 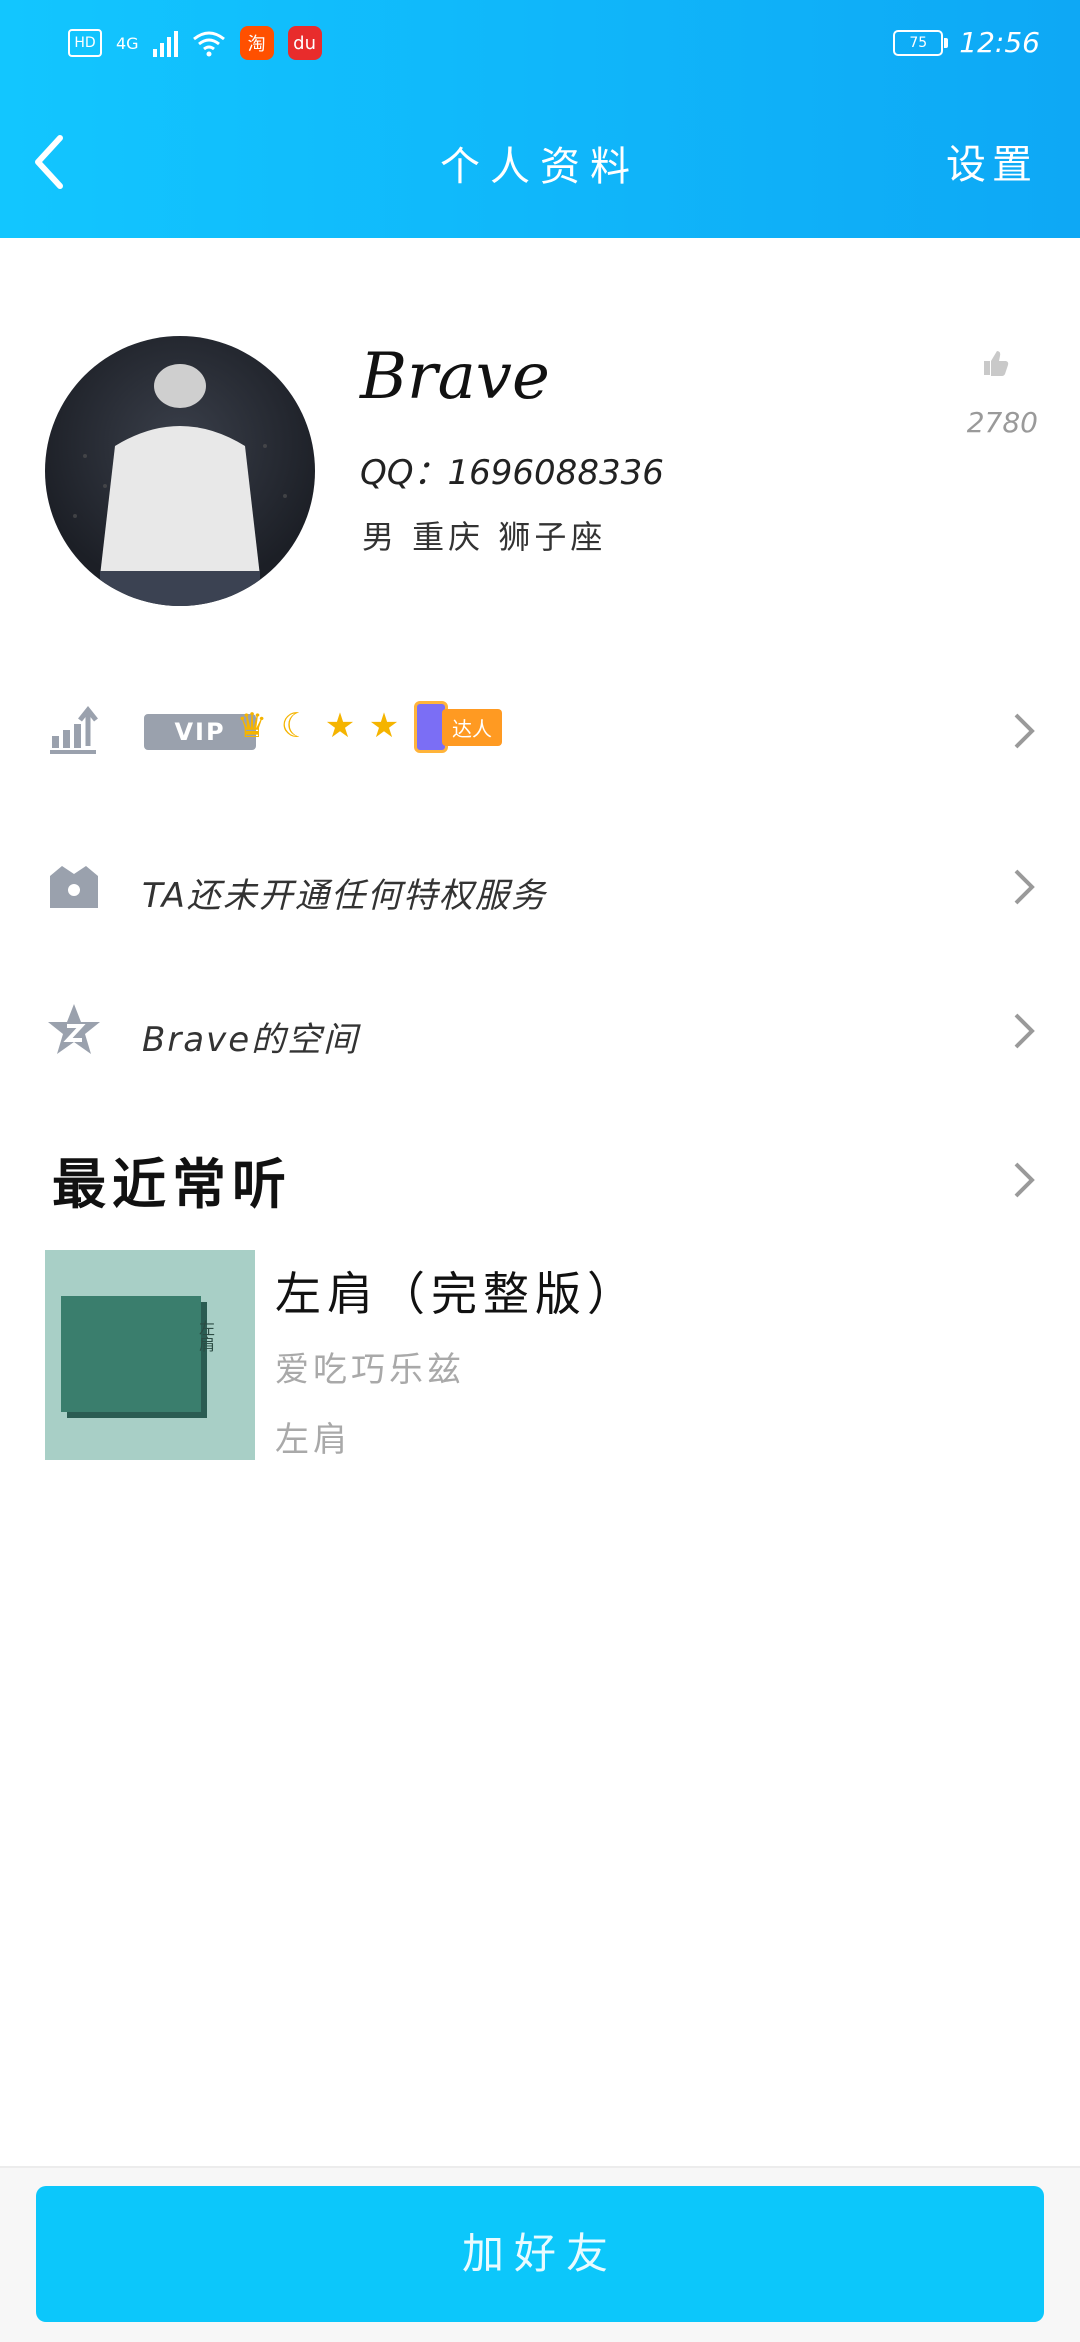 What do you see at coordinates (540, 45) in the screenshot?
I see `status-bar: HD 4G 淘 du 75 12:56` at bounding box center [540, 45].